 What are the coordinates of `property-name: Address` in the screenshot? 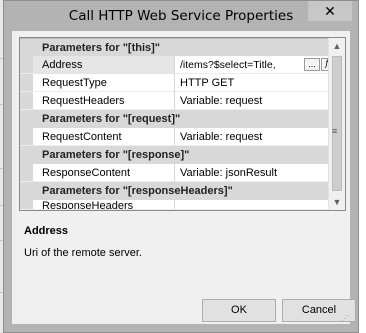 It's located at (62, 65).